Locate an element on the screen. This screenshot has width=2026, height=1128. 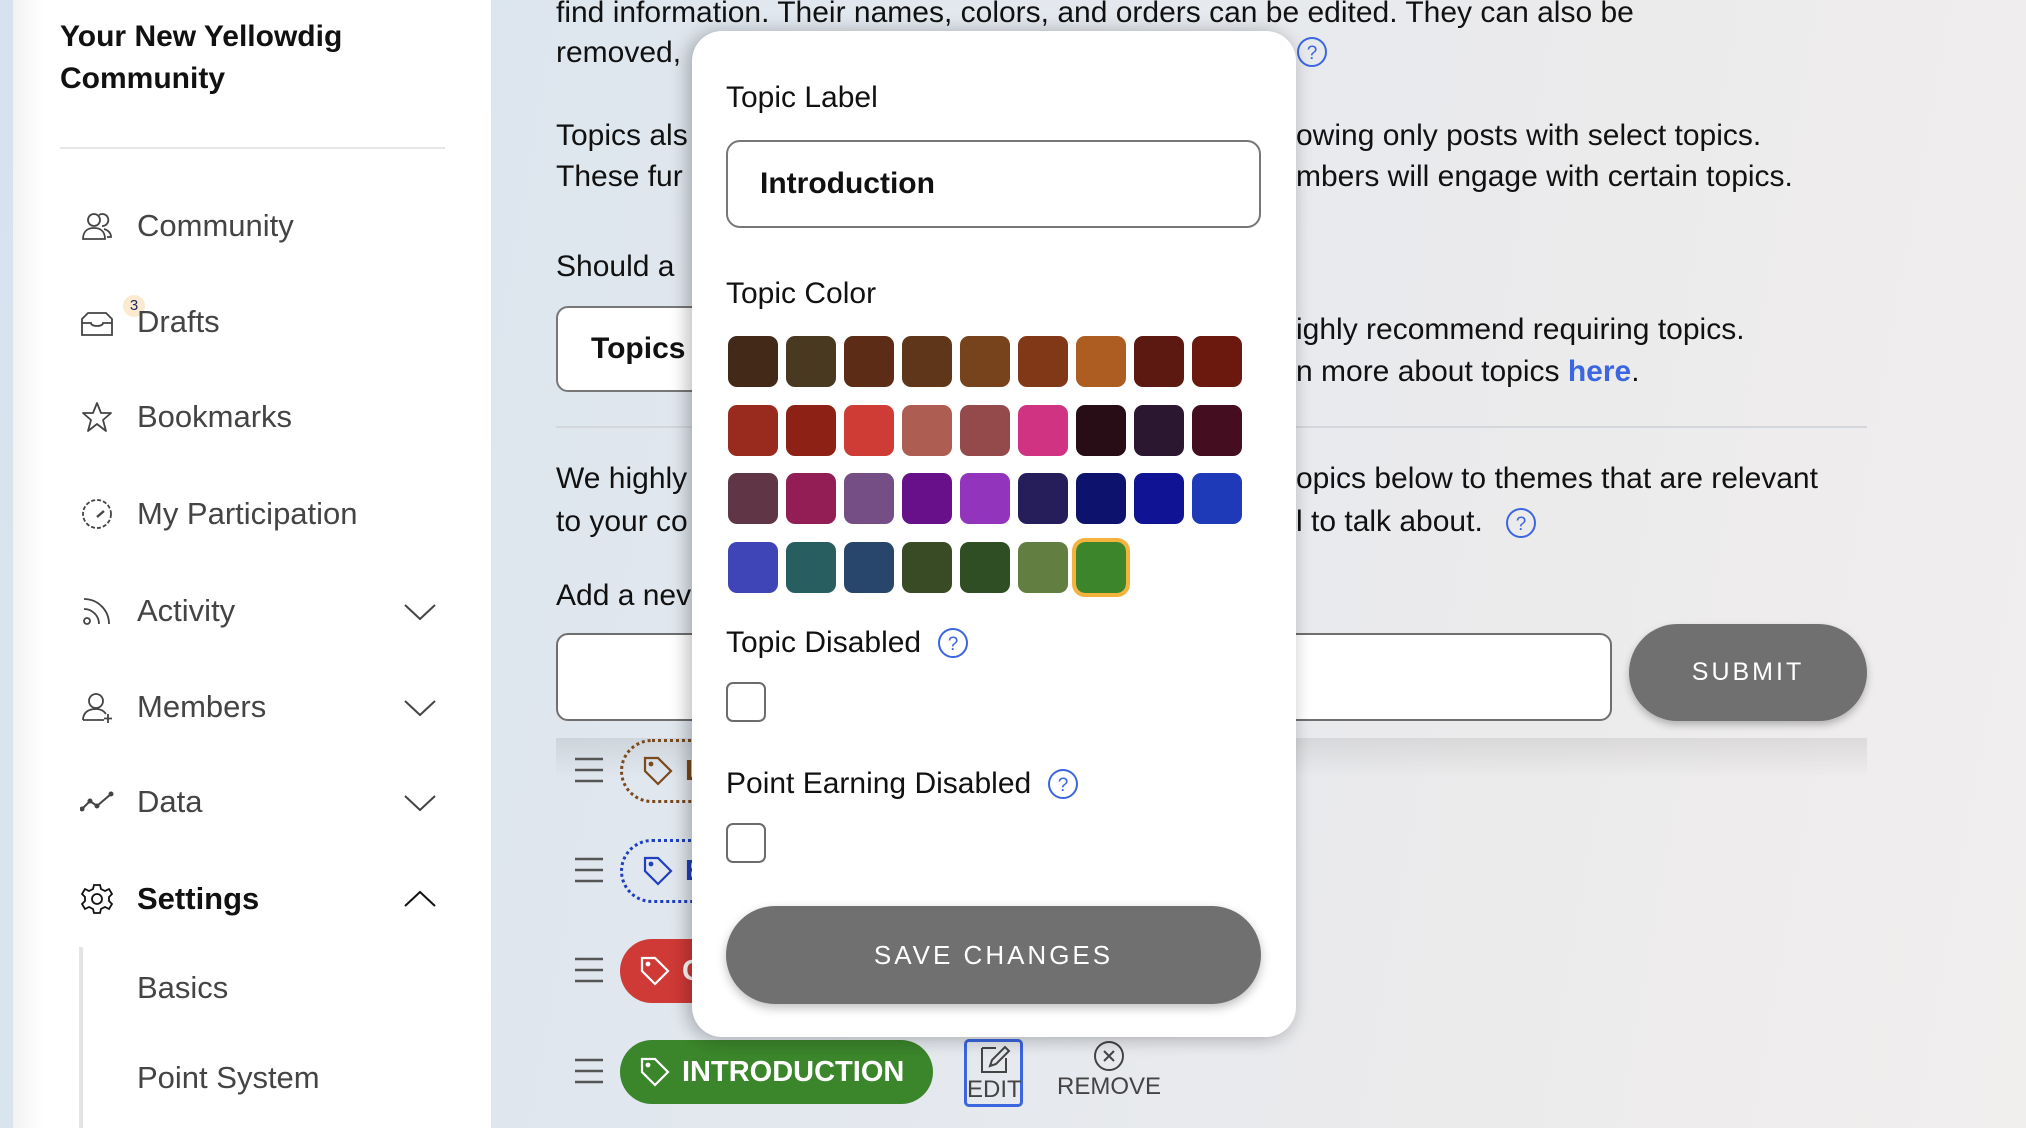
gauge-icon is located at coordinates (97, 514).